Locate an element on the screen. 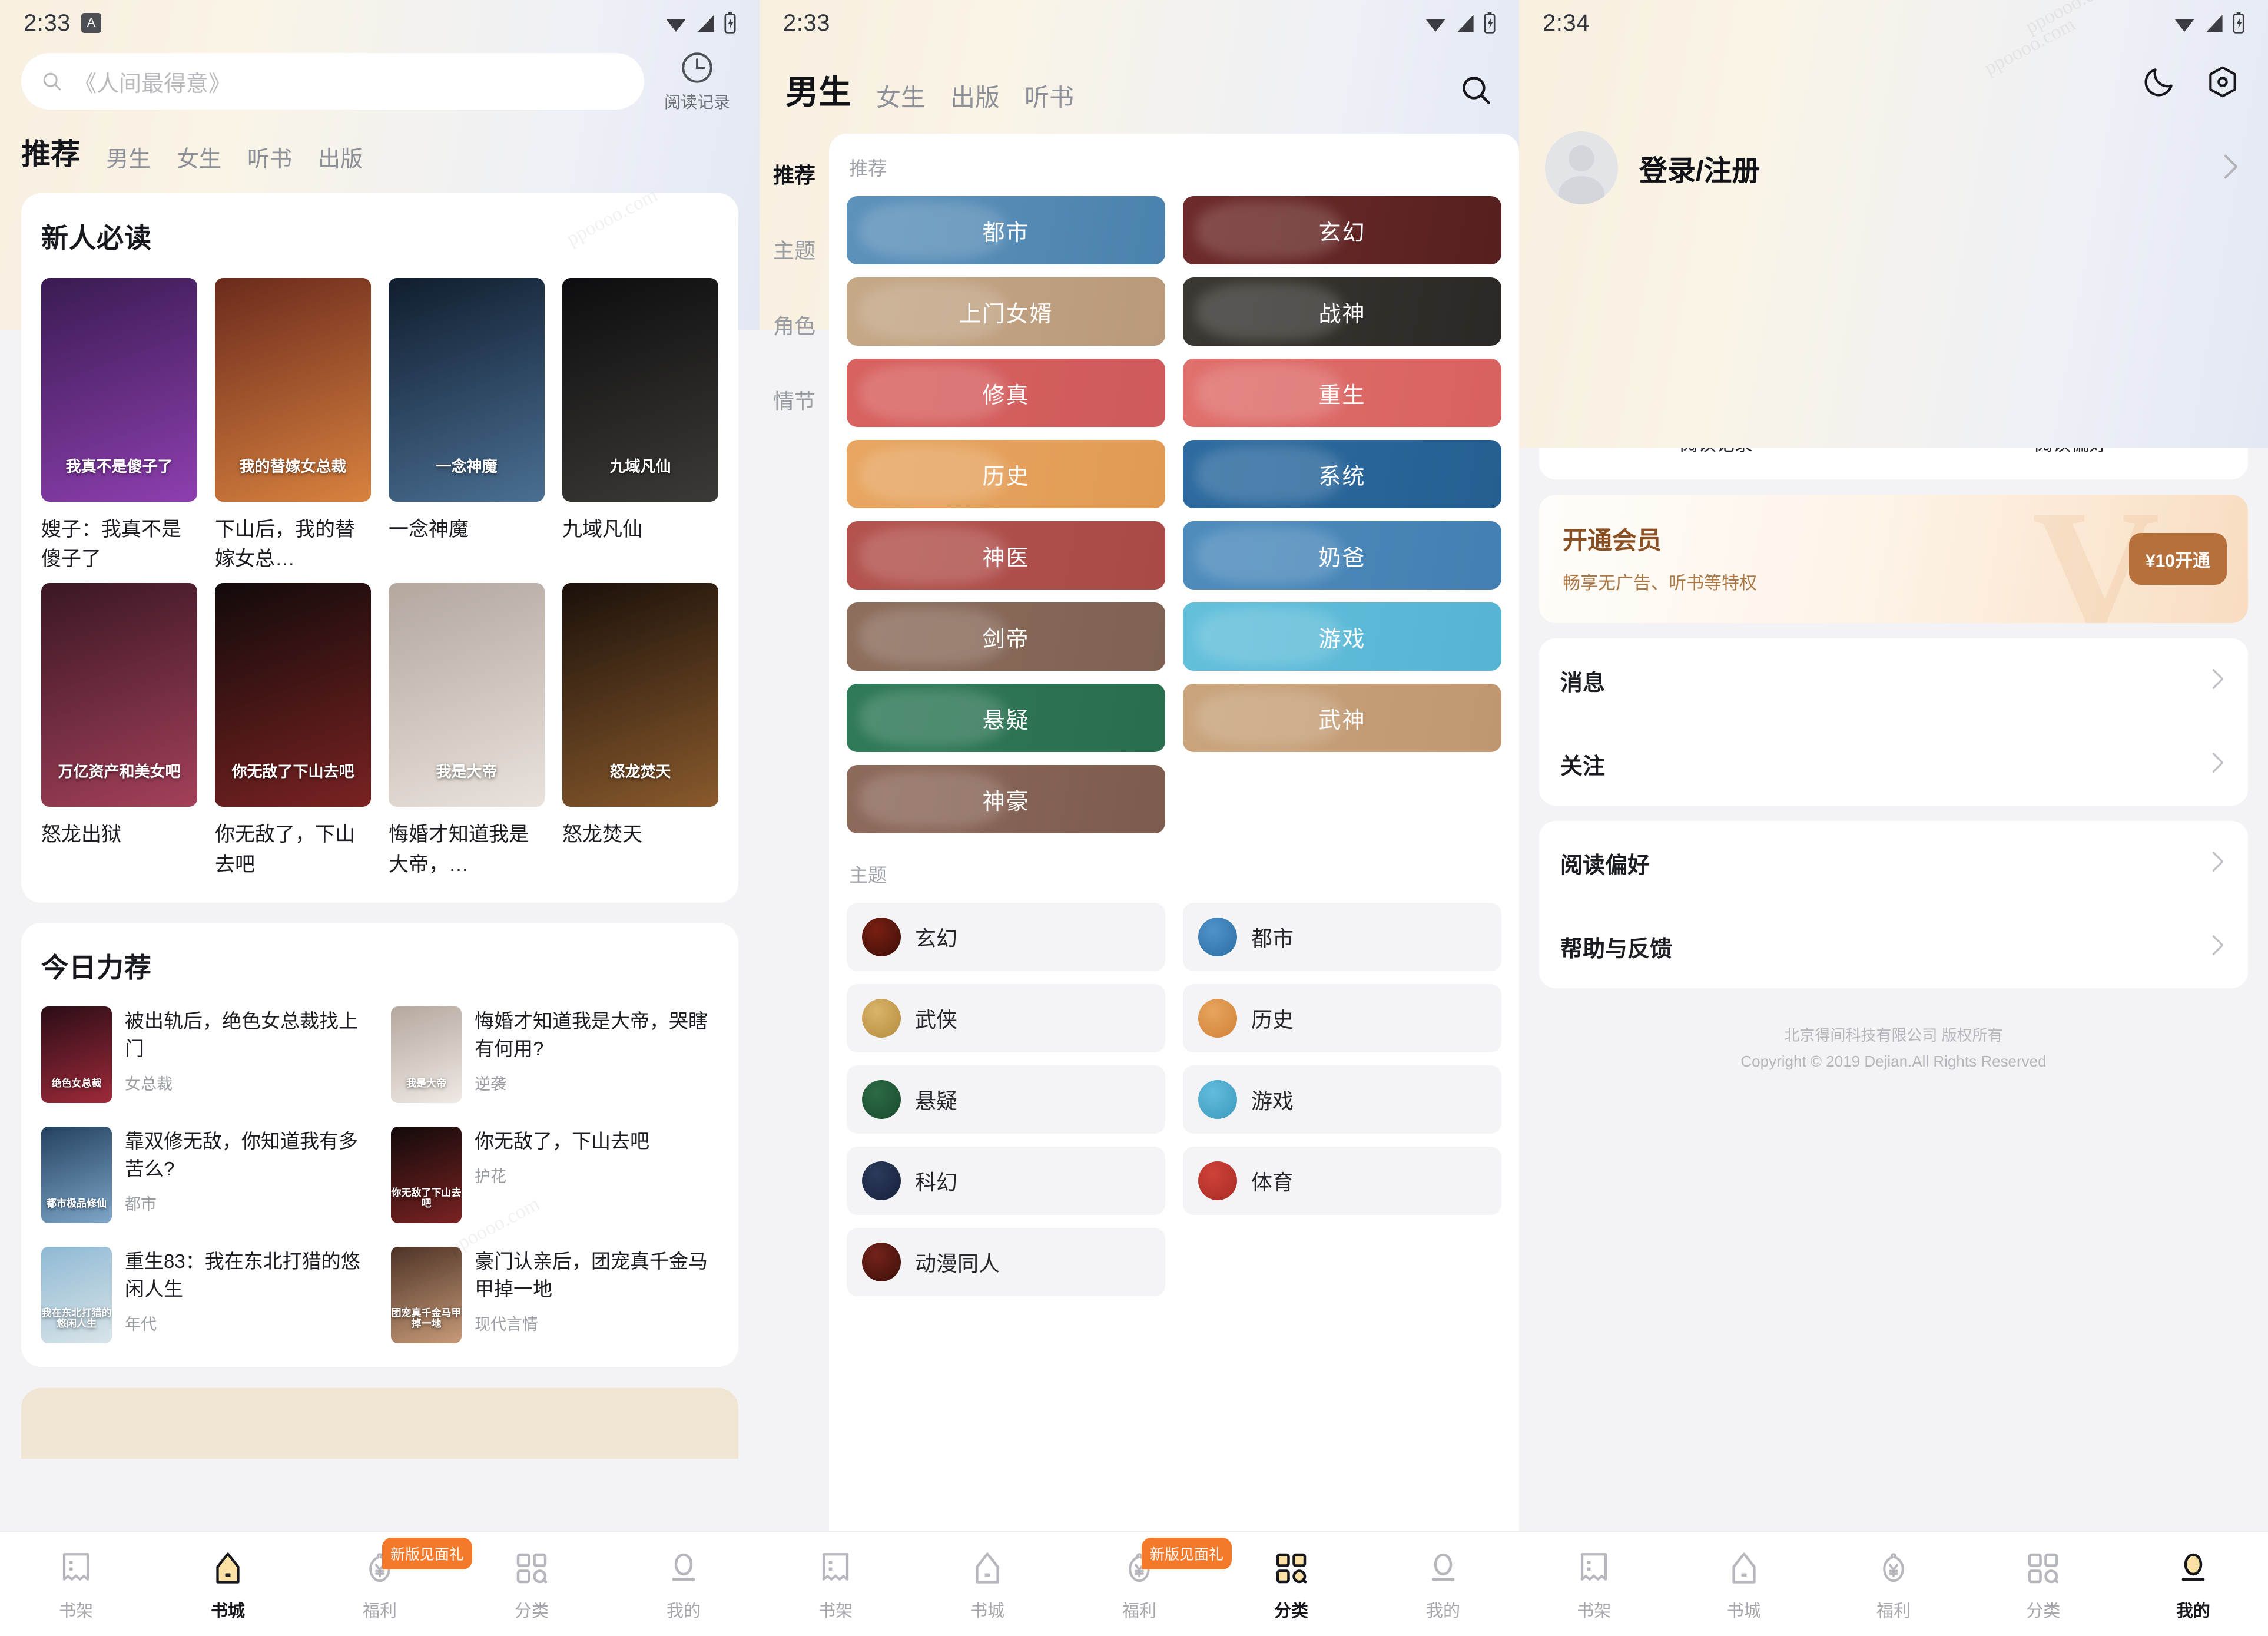 This screenshot has width=2268, height=1636. book-item: 万亿资产和美女吧 怒龙出狱 is located at coordinates (119, 731).